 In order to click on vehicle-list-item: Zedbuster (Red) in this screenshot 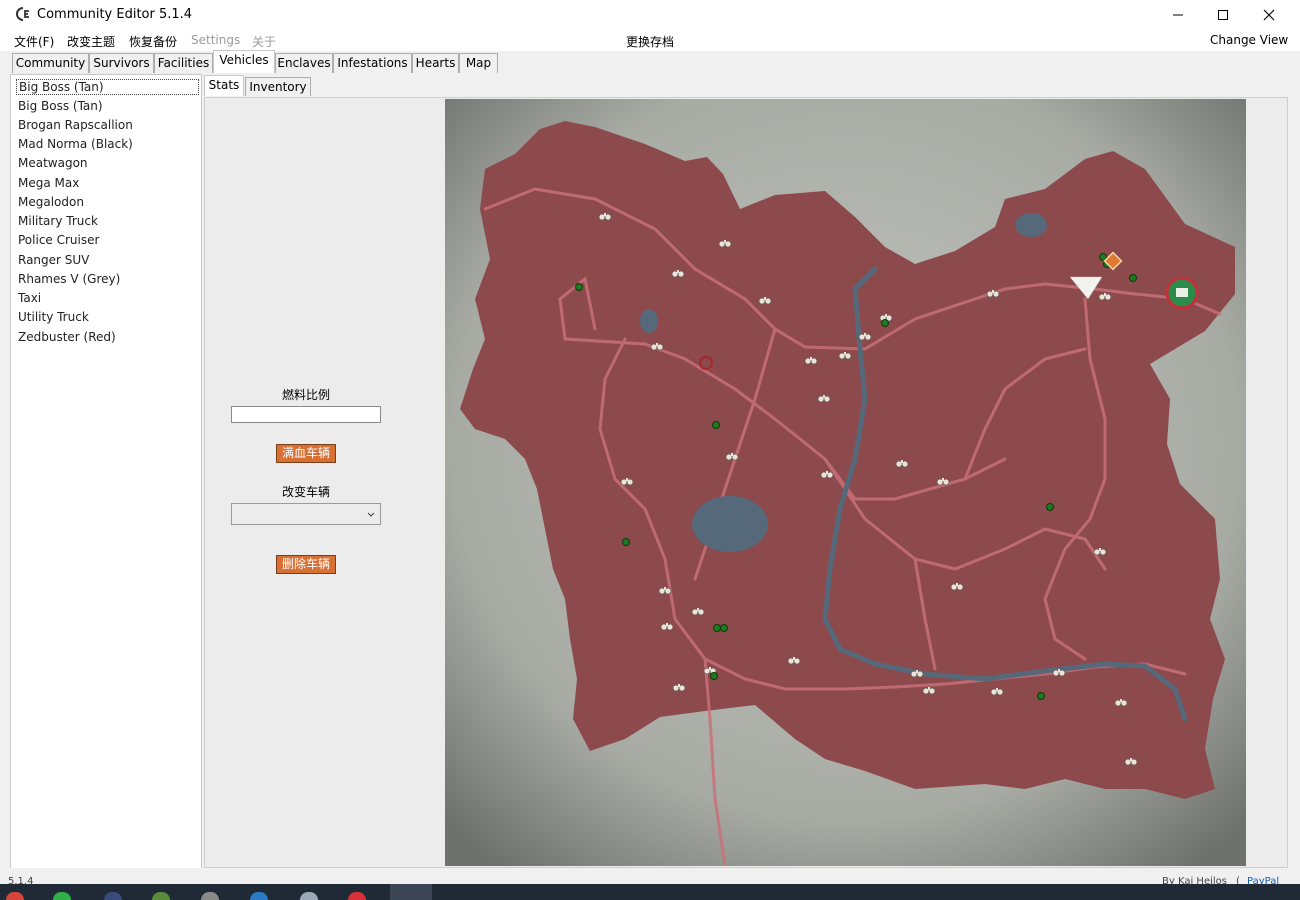, I will do `click(67, 337)`.